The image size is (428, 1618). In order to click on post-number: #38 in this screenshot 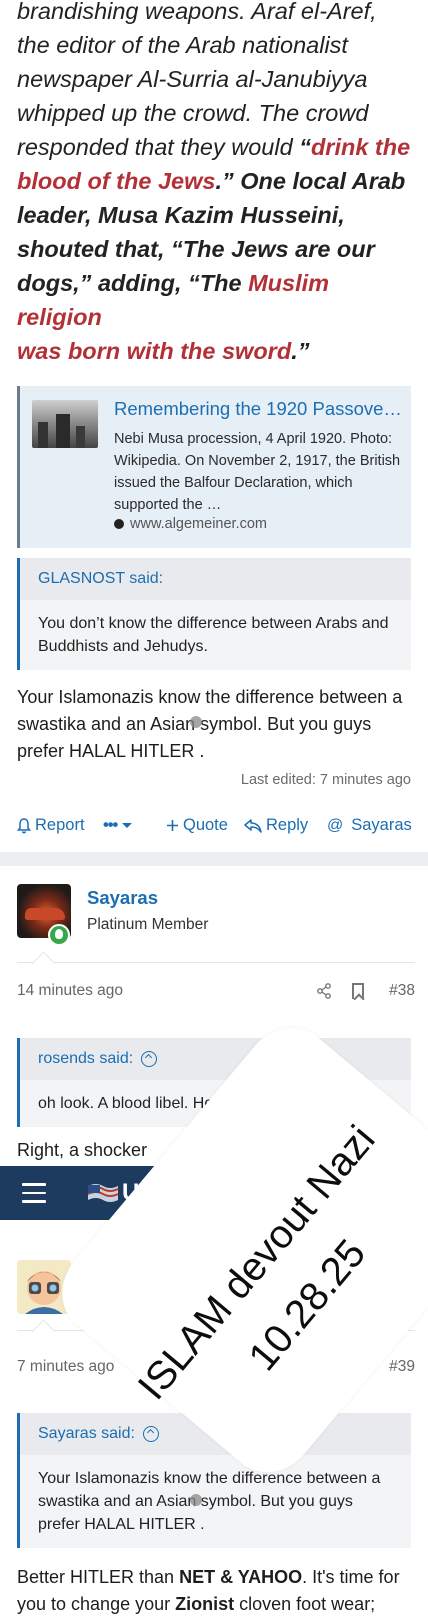, I will do `click(402, 991)`.